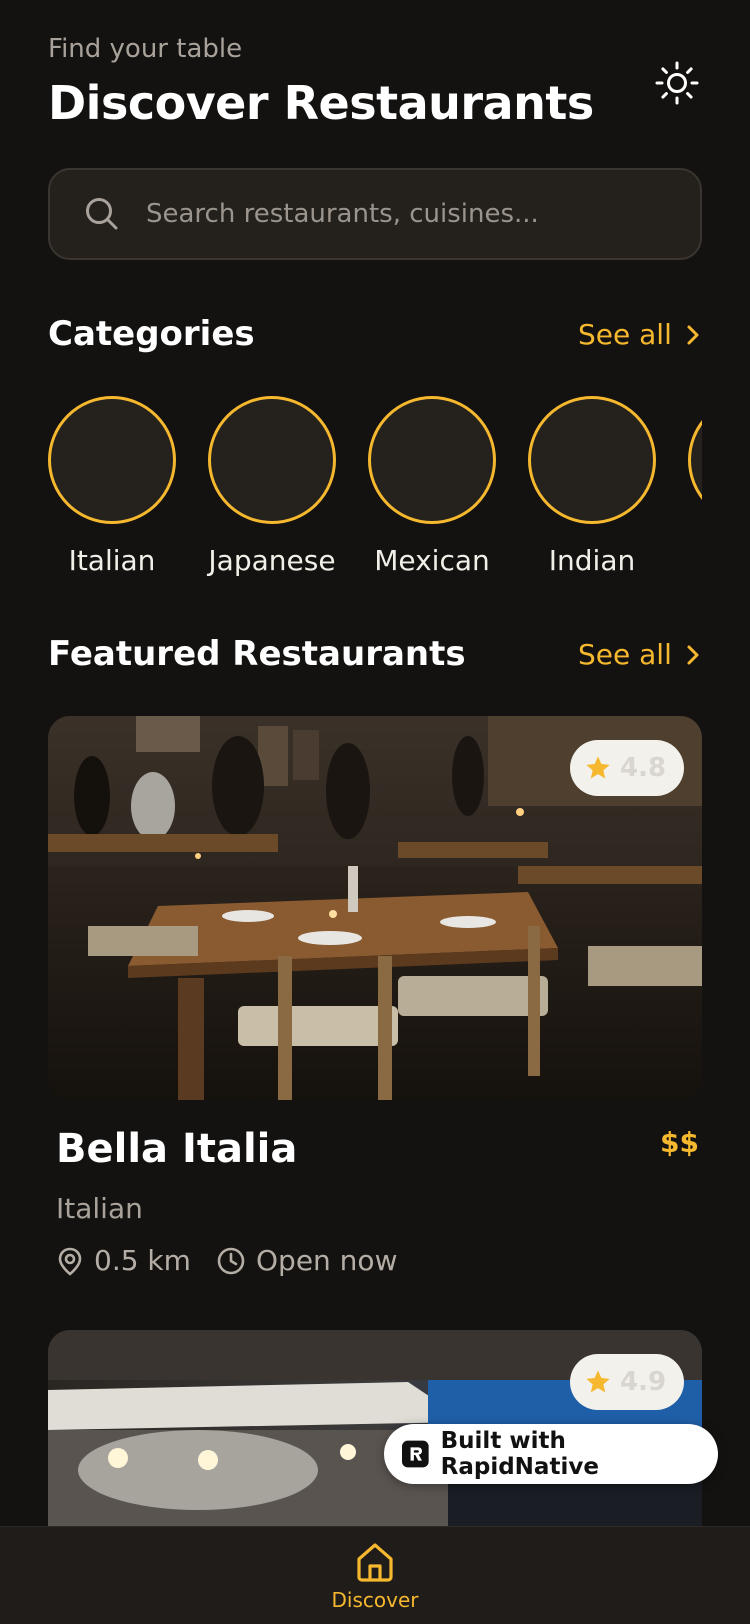 This screenshot has width=750, height=1624. I want to click on categories-title: Categories, so click(151, 334).